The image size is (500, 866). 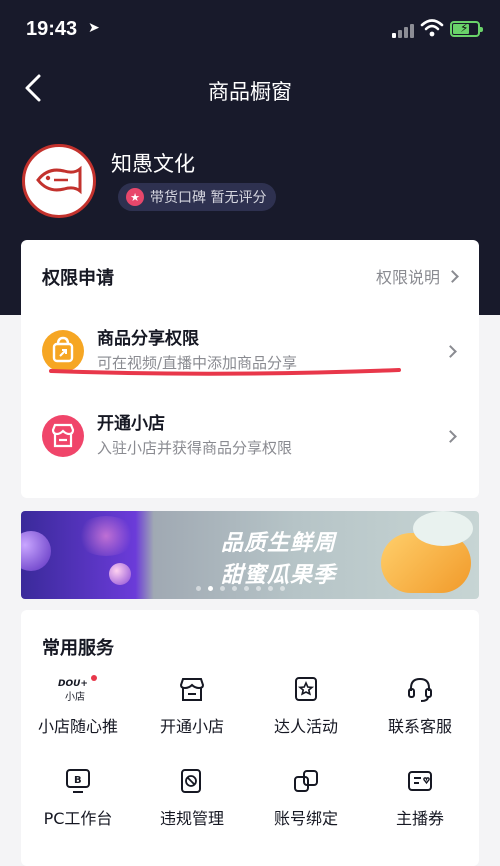 What do you see at coordinates (420, 781) in the screenshot?
I see `coupon-icon` at bounding box center [420, 781].